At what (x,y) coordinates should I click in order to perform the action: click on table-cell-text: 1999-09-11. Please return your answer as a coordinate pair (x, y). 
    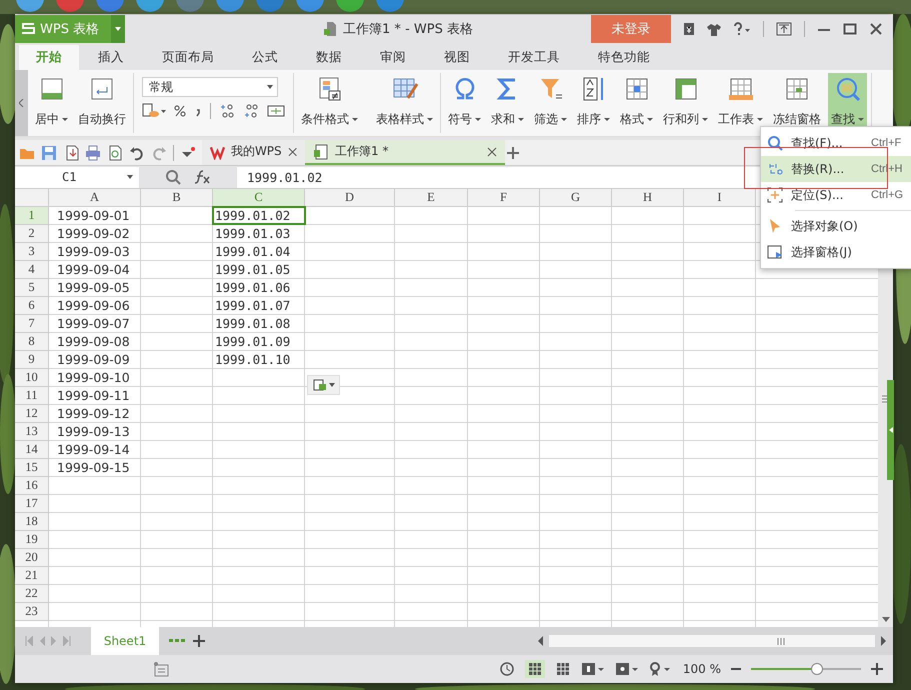
    Looking at the image, I should click on (93, 395).